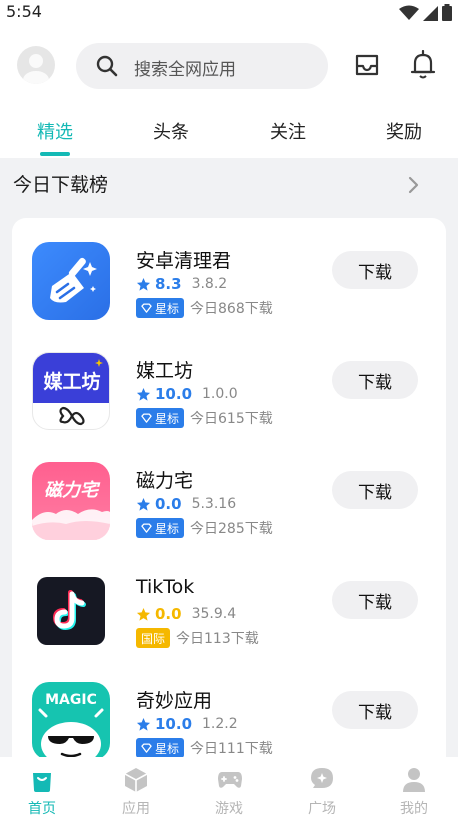 The image size is (458, 820). Describe the element at coordinates (174, 701) in the screenshot. I see `app-name: 奇妙应用` at that location.